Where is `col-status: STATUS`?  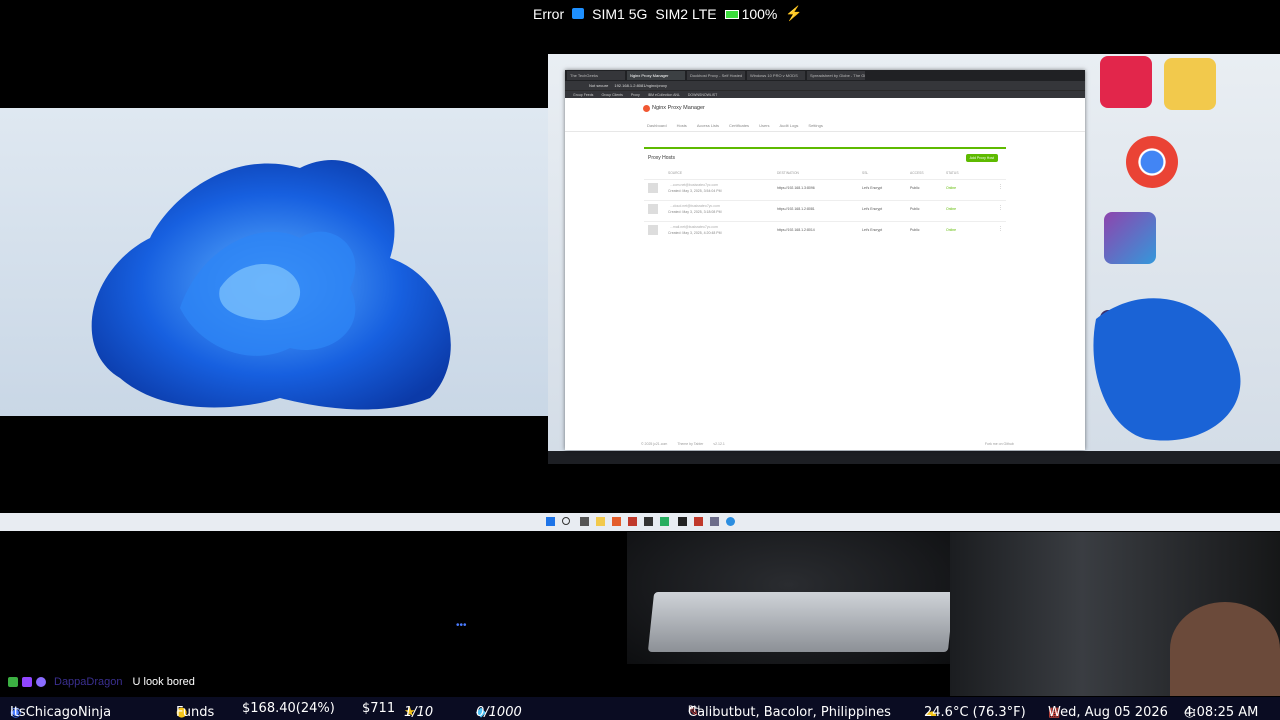
col-status: STATUS is located at coordinates (952, 173).